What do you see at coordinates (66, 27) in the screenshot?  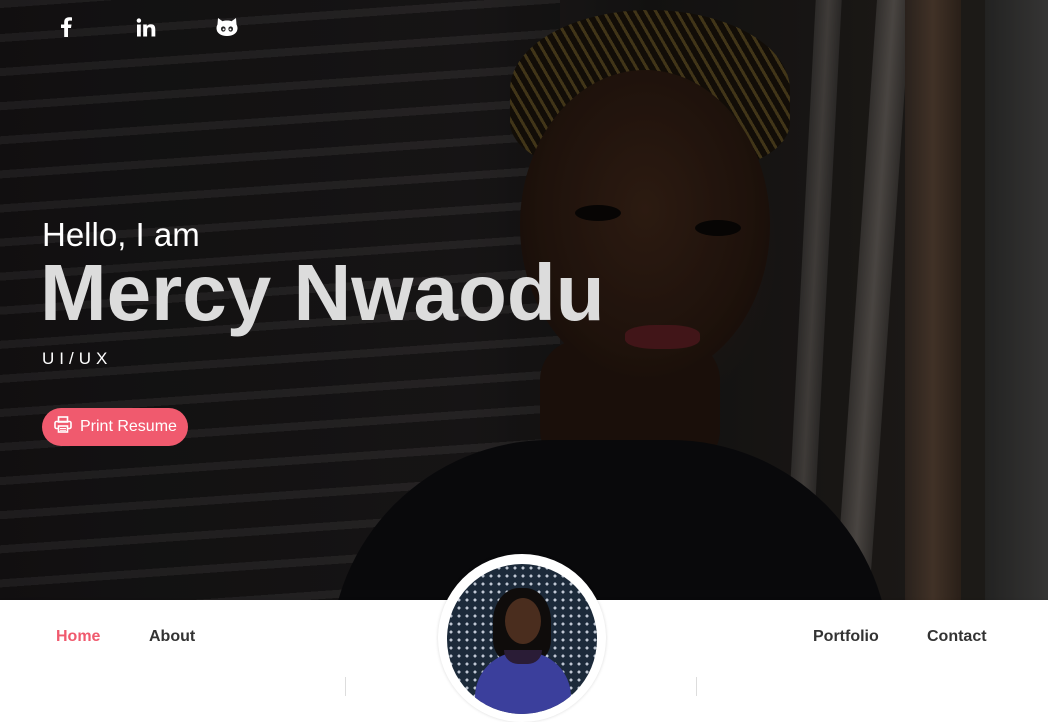 I see `facebook-icon` at bounding box center [66, 27].